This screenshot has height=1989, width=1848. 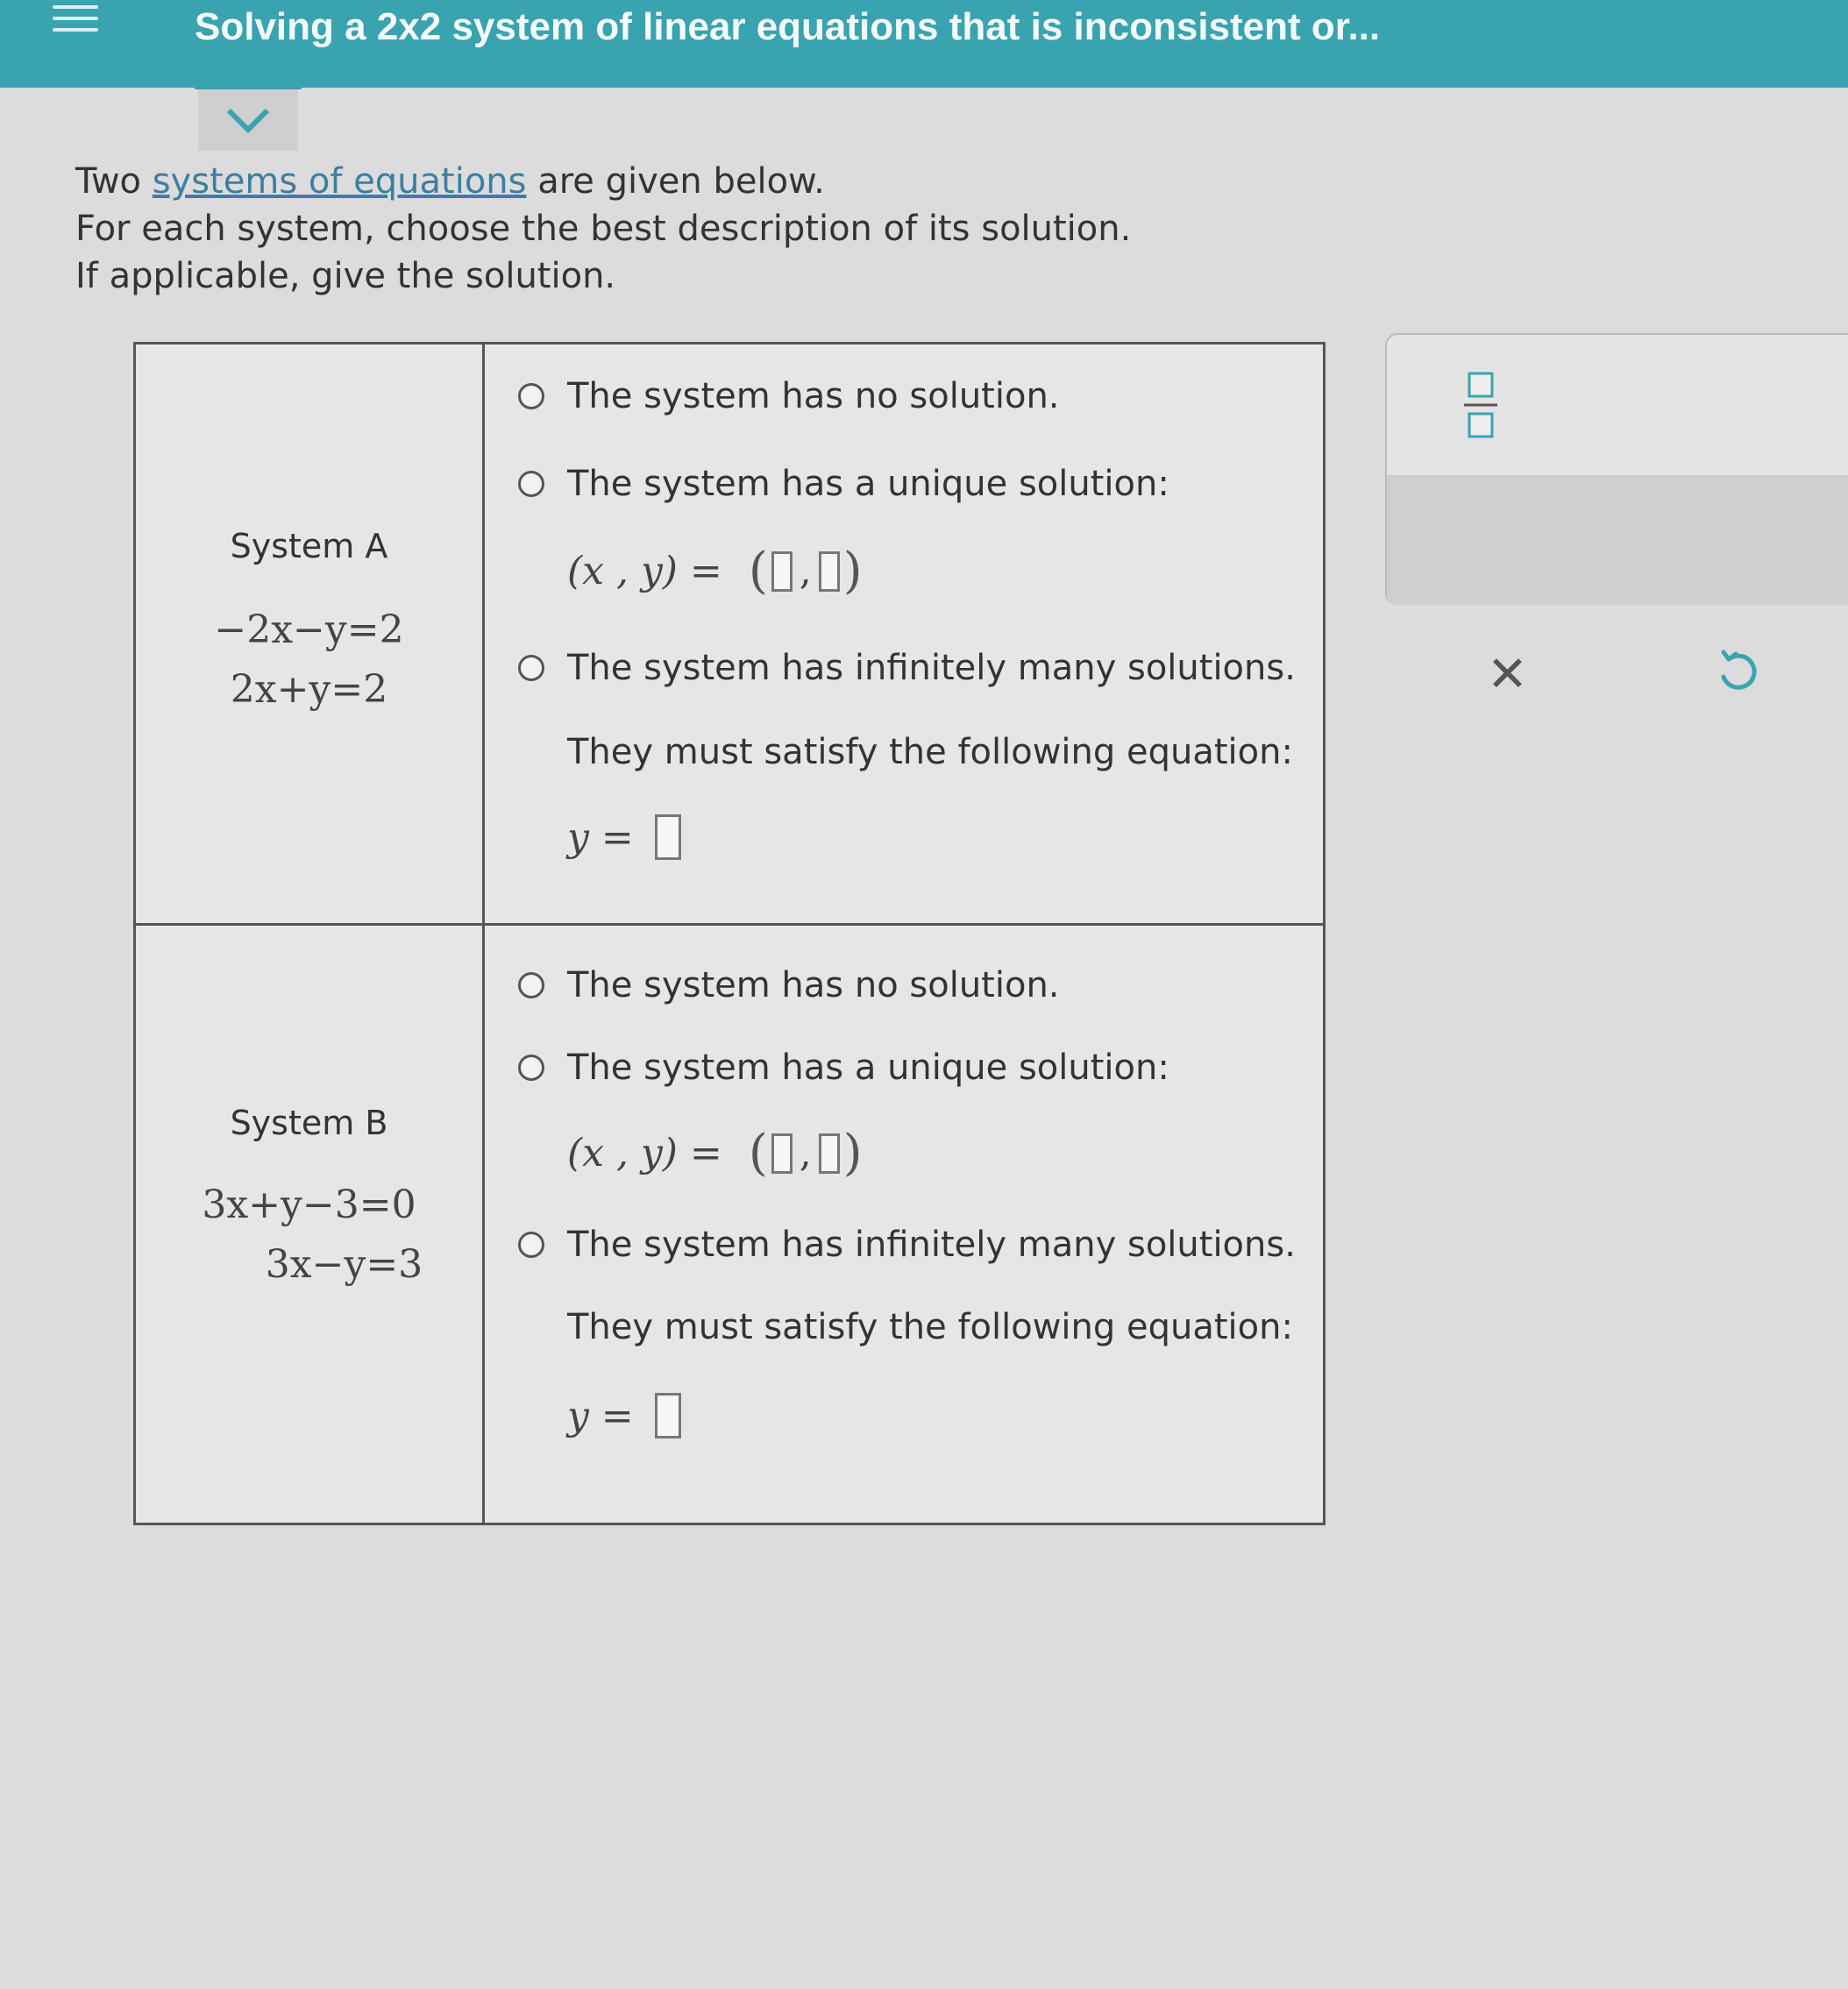 What do you see at coordinates (484, 934) in the screenshot?
I see `column-divider` at bounding box center [484, 934].